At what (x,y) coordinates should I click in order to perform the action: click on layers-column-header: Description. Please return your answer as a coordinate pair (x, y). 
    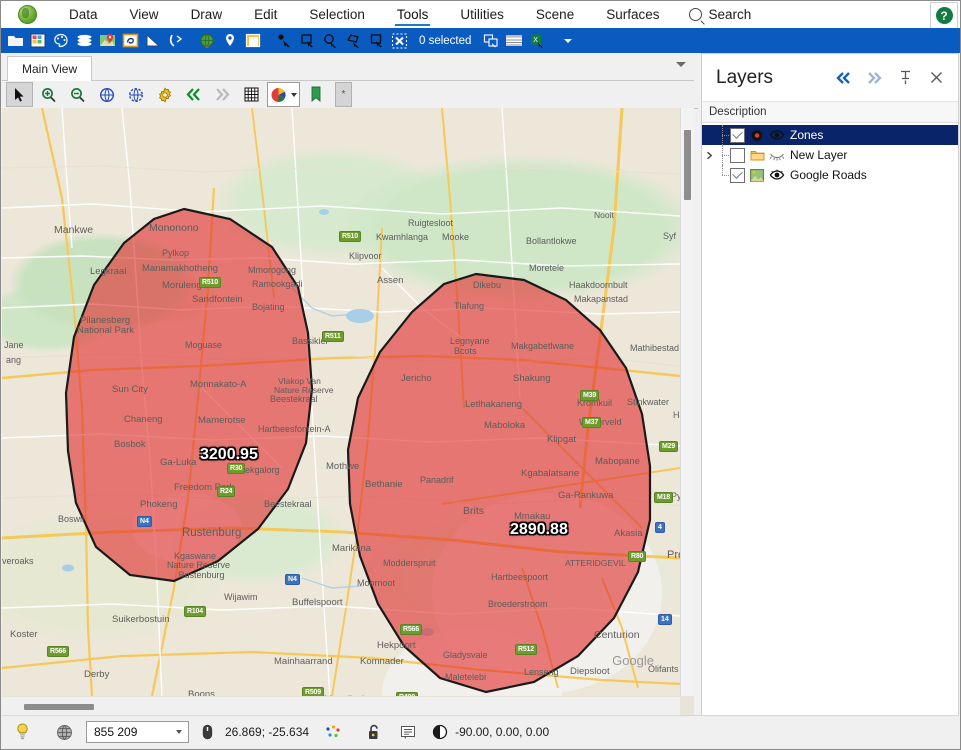
    Looking at the image, I should click on (830, 112).